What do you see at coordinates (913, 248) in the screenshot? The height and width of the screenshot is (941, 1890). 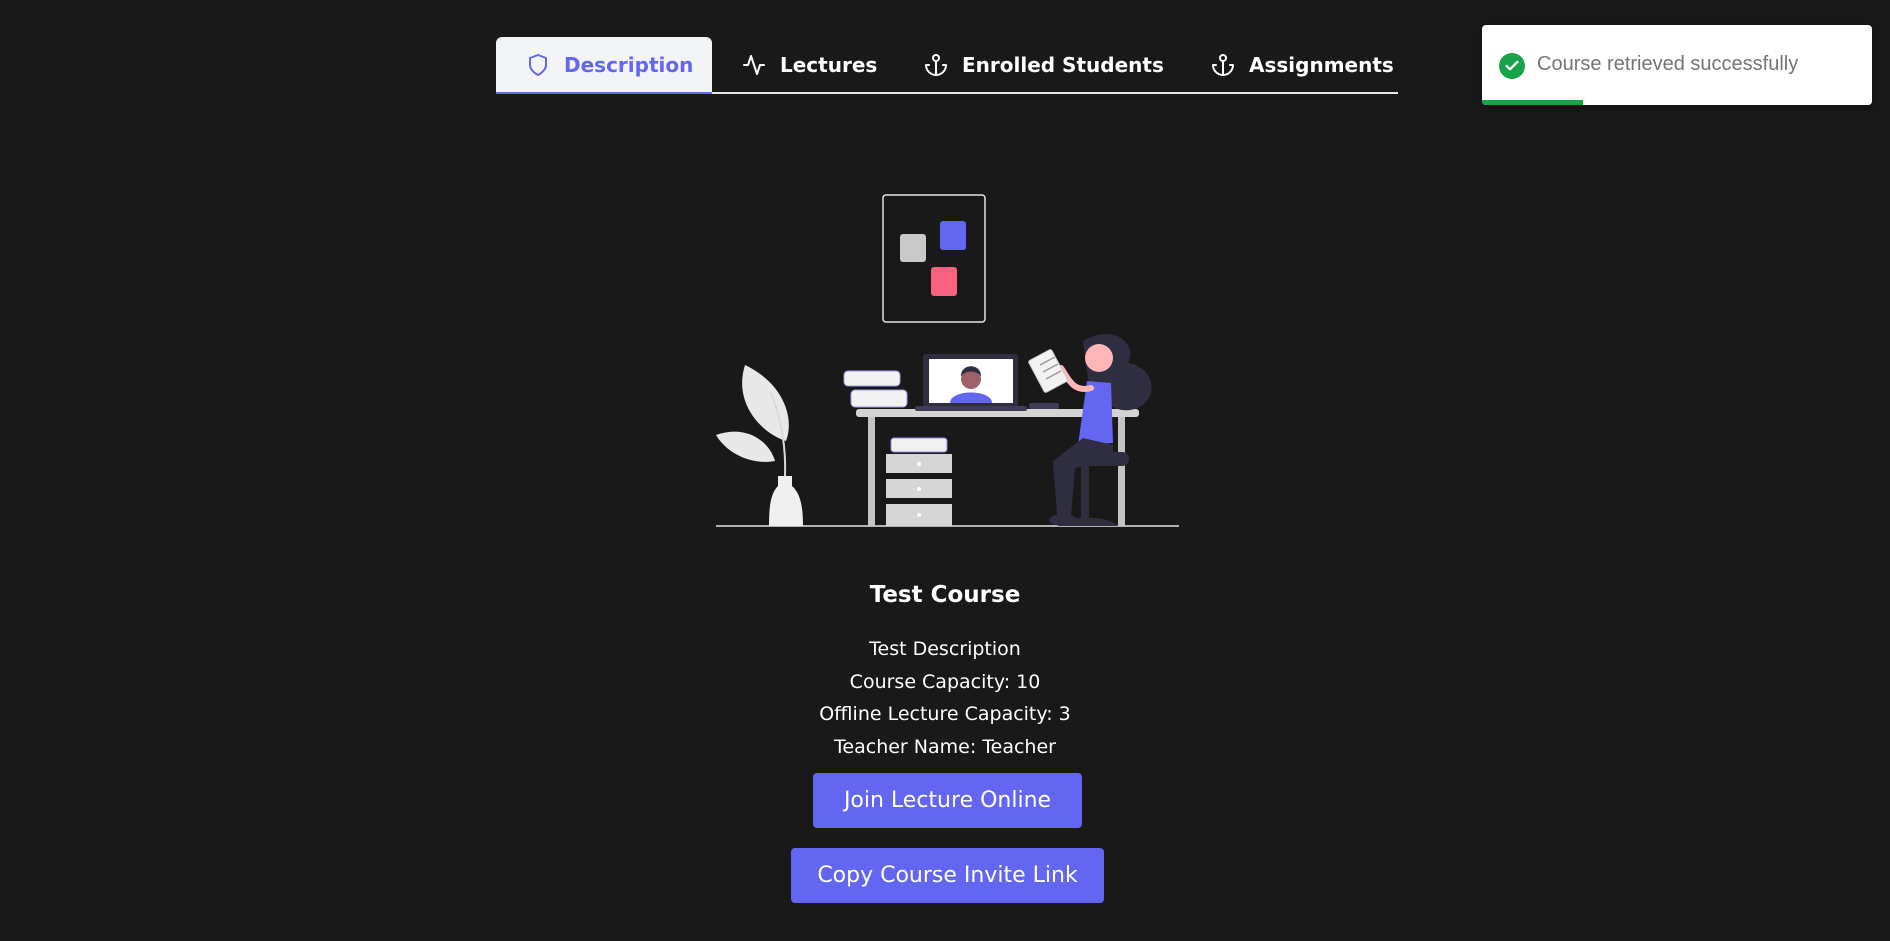 I see `frame-square-gray` at bounding box center [913, 248].